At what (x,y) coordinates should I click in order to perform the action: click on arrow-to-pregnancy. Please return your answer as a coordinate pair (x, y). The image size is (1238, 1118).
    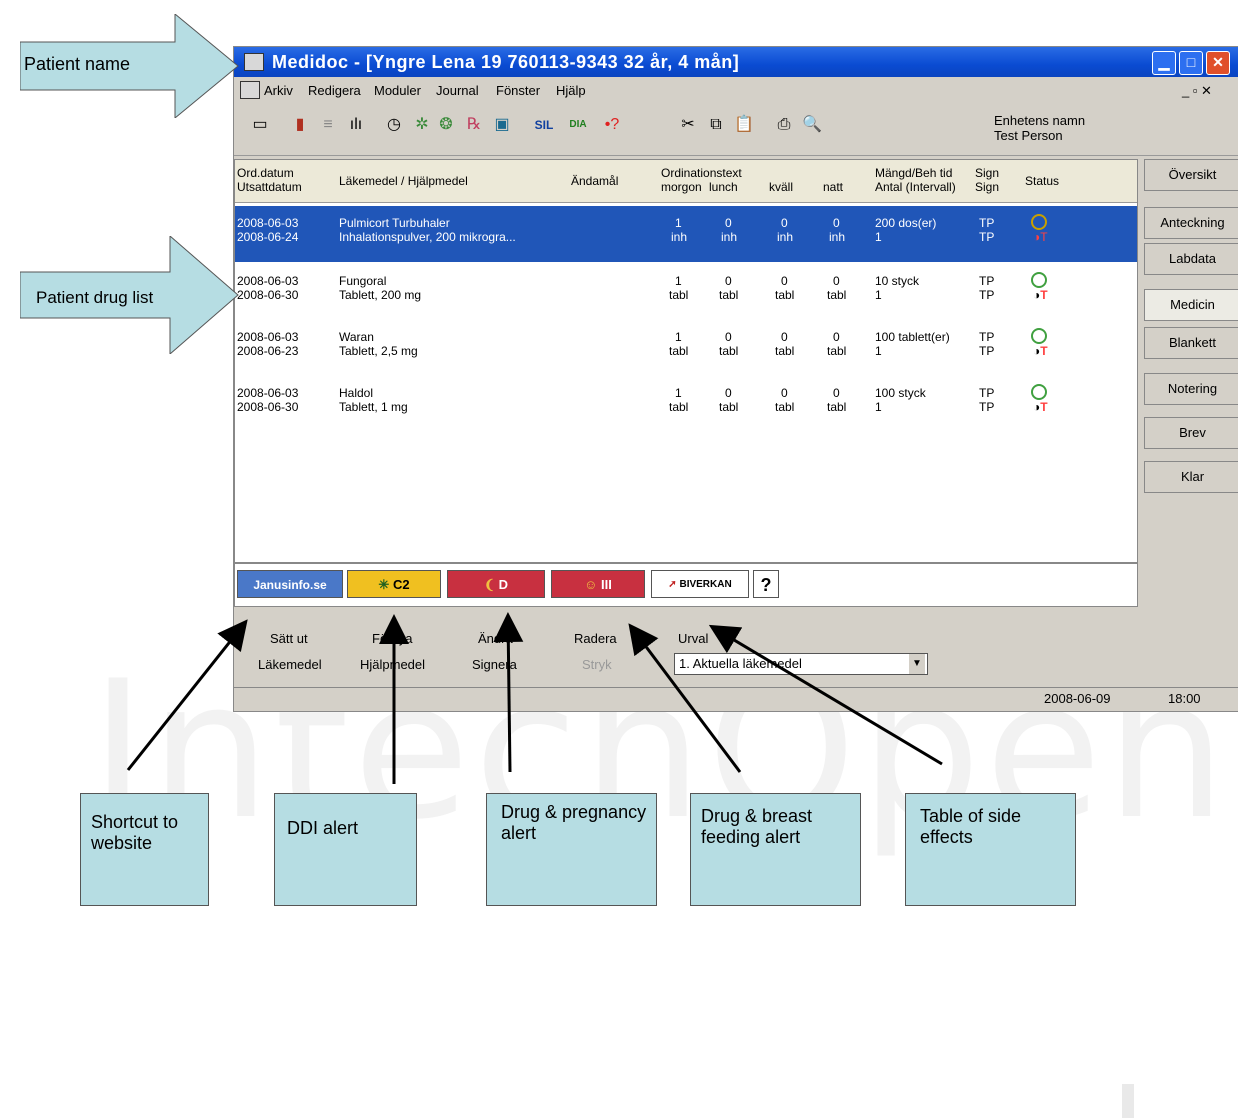
    Looking at the image, I should click on (508, 692).